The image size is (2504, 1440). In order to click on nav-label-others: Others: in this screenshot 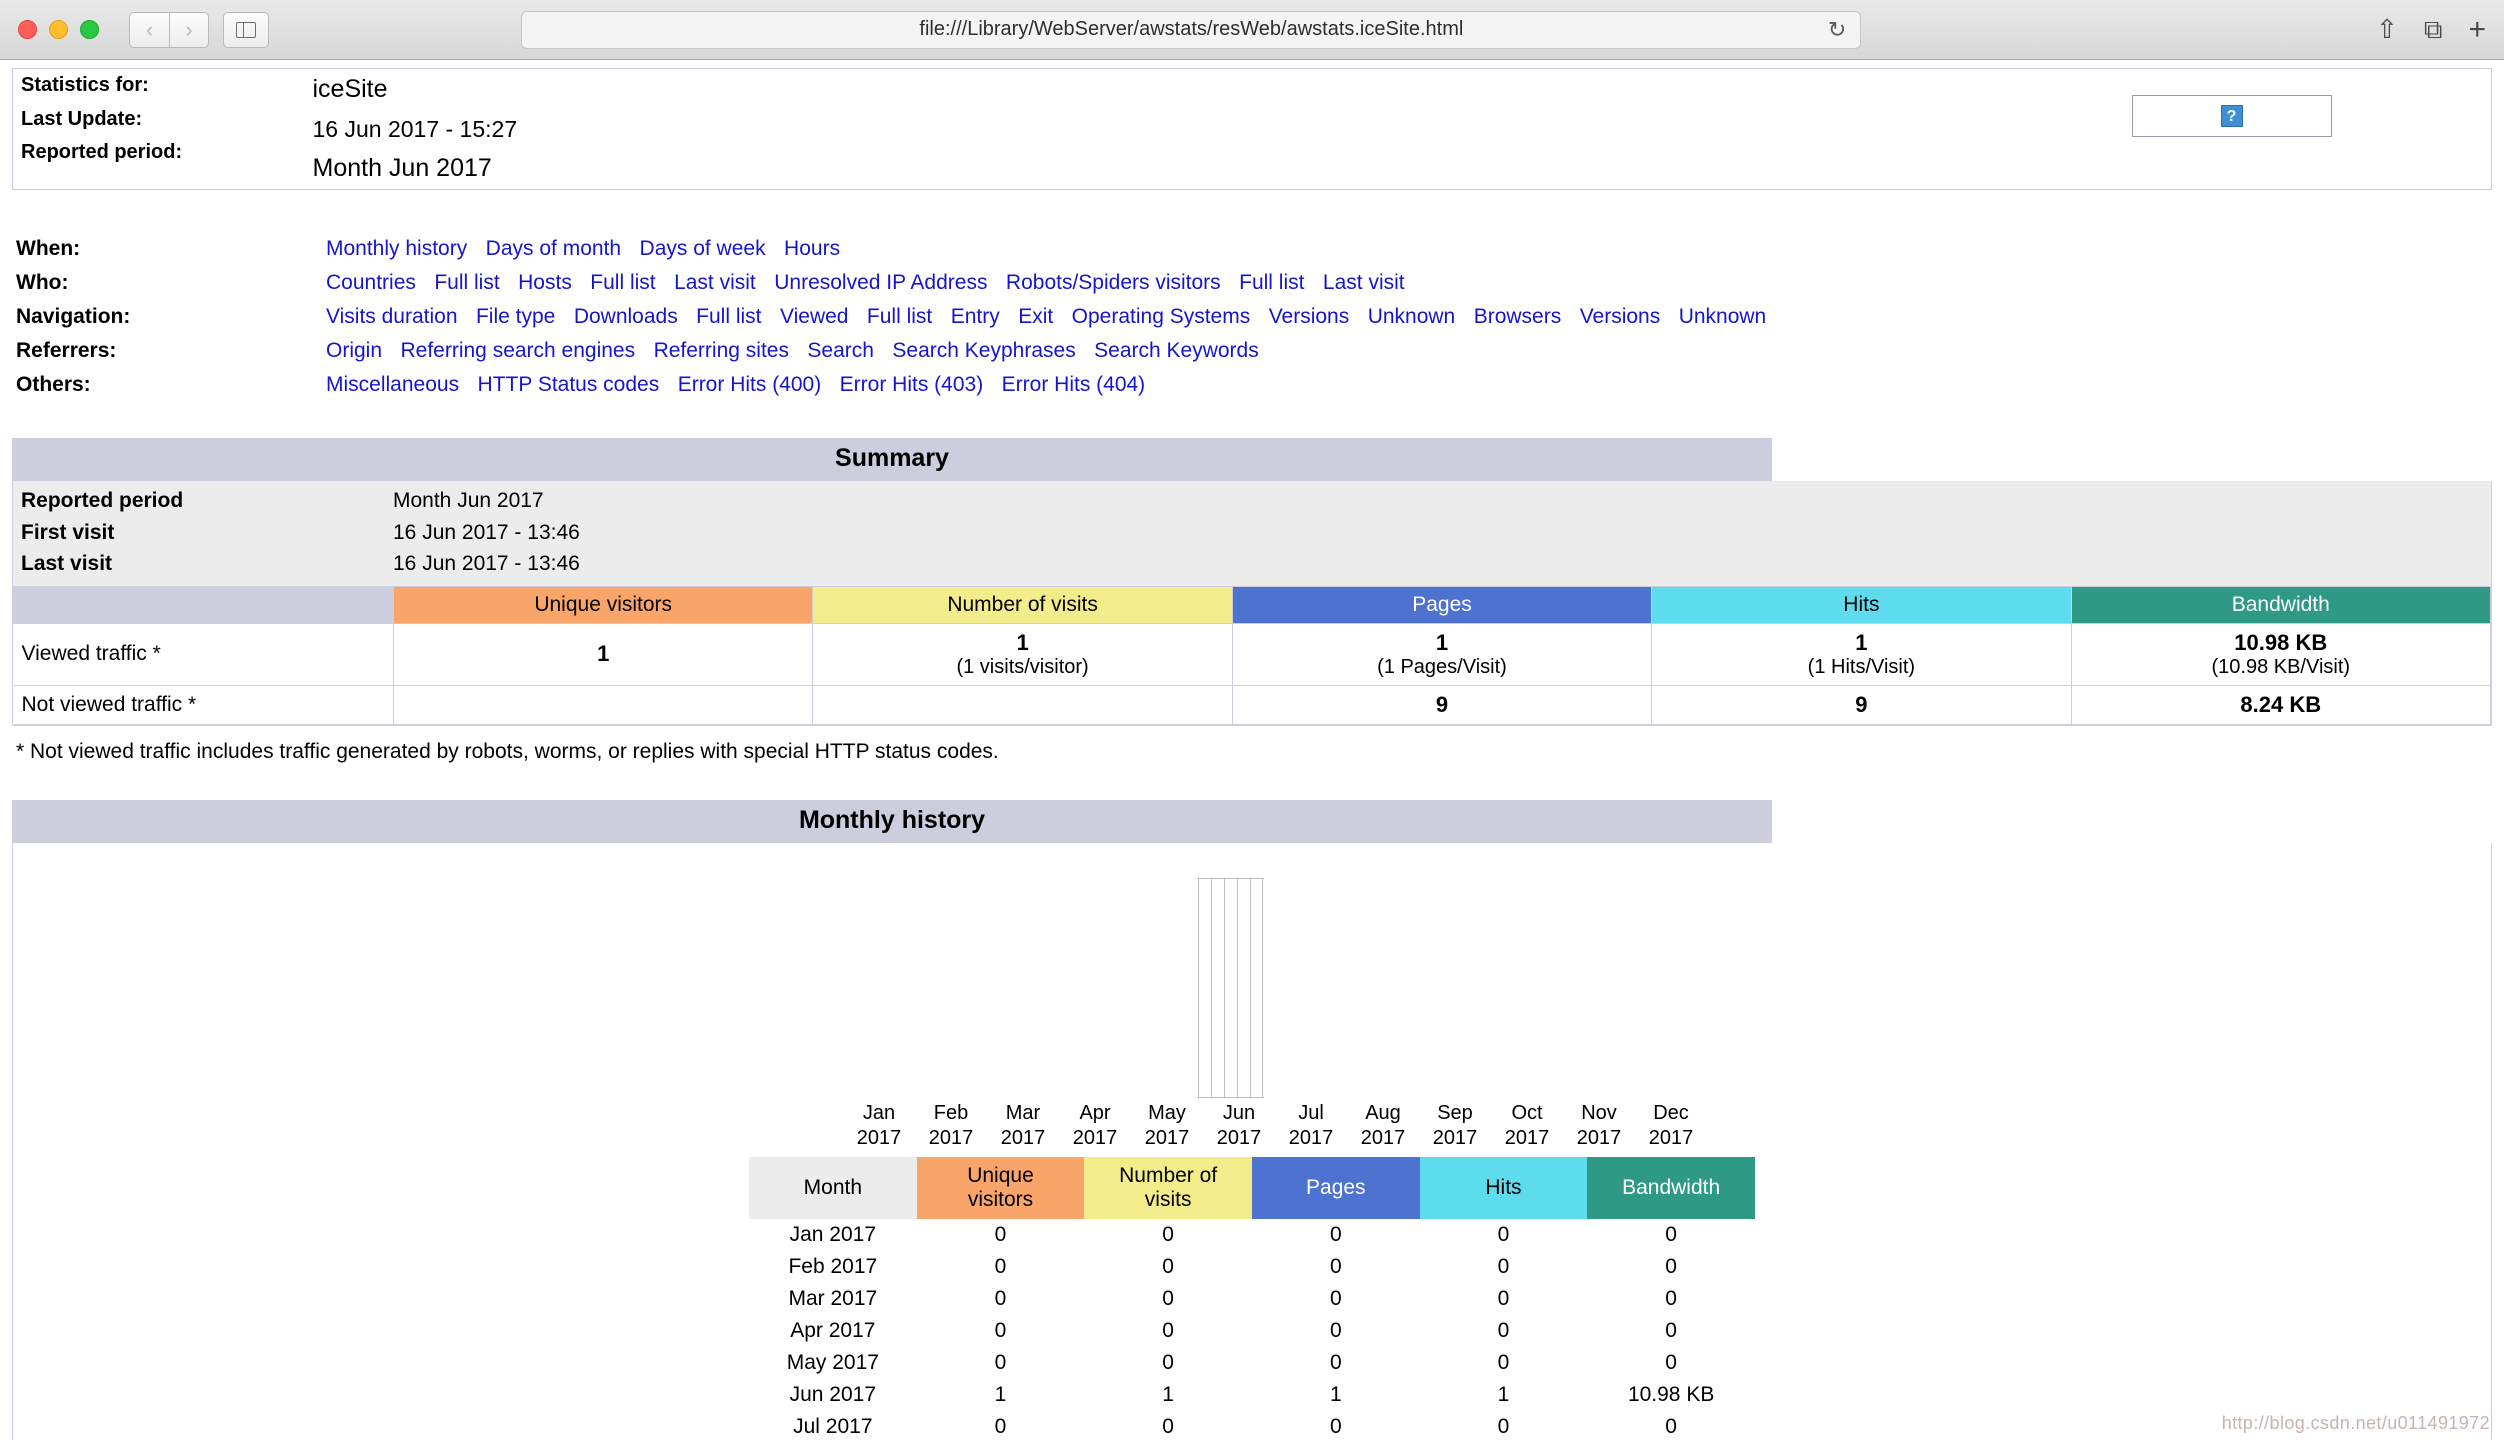, I will do `click(53, 385)`.